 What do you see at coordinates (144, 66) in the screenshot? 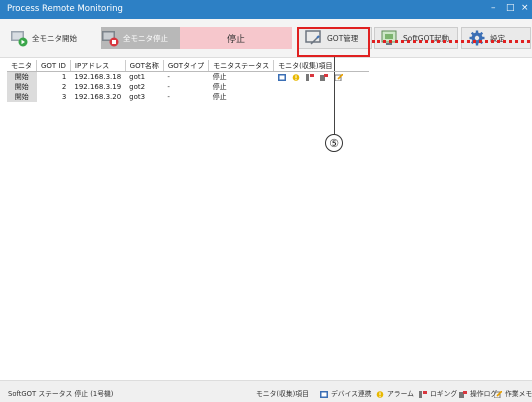
I see `col-got-name: GOT名称` at bounding box center [144, 66].